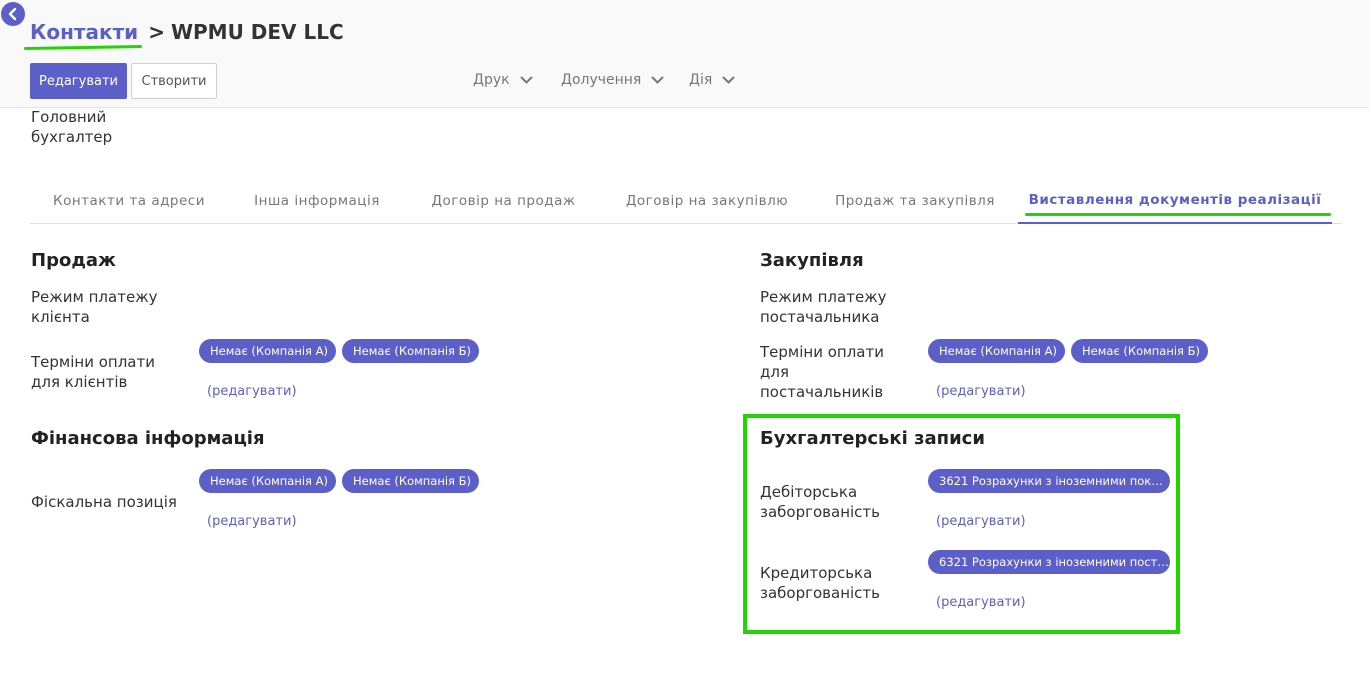  I want to click on print-menu: Друк, so click(503, 80).